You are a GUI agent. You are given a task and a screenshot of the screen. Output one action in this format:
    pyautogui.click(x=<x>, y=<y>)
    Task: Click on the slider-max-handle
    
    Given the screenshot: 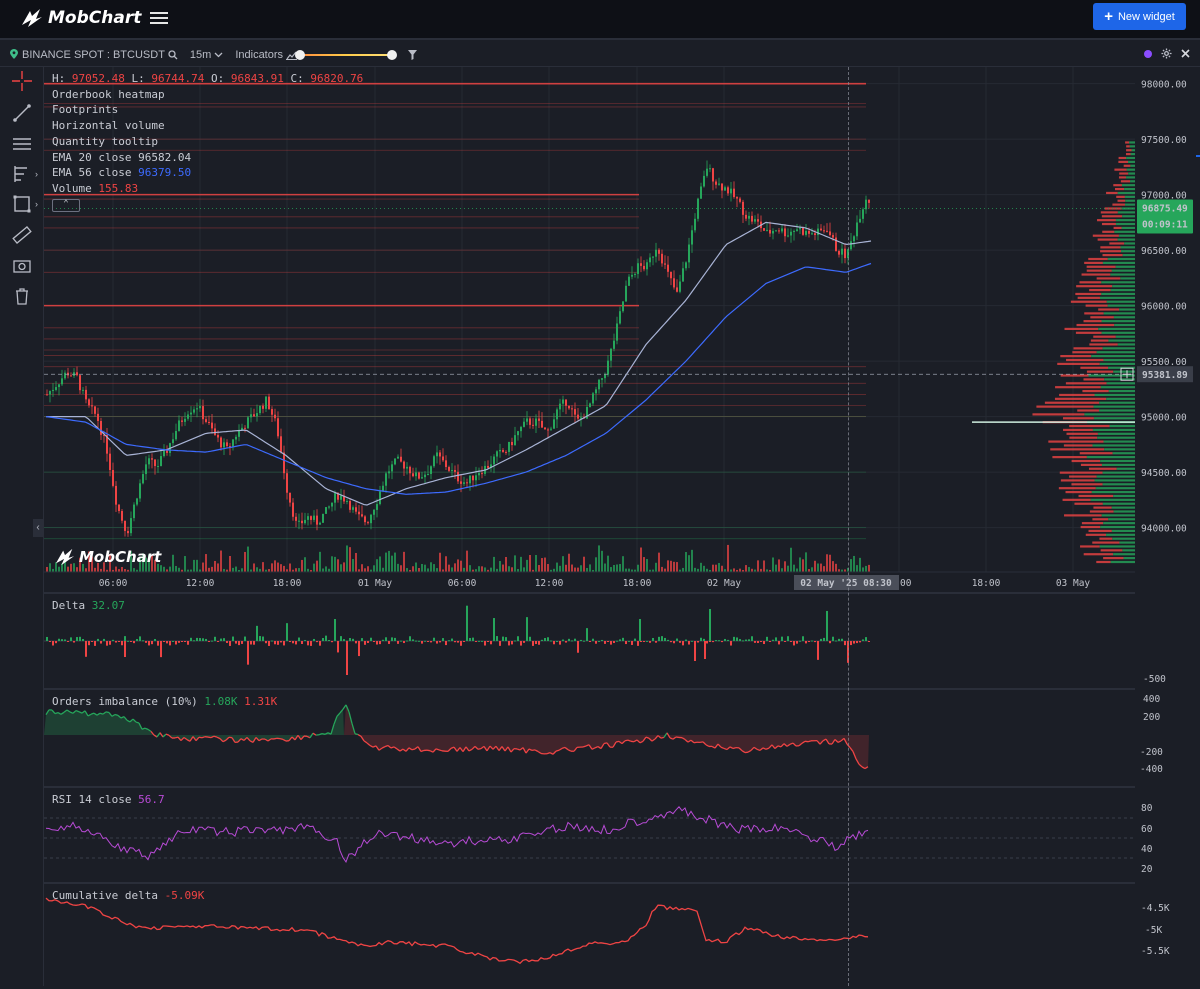 What is the action you would take?
    pyautogui.click(x=392, y=55)
    